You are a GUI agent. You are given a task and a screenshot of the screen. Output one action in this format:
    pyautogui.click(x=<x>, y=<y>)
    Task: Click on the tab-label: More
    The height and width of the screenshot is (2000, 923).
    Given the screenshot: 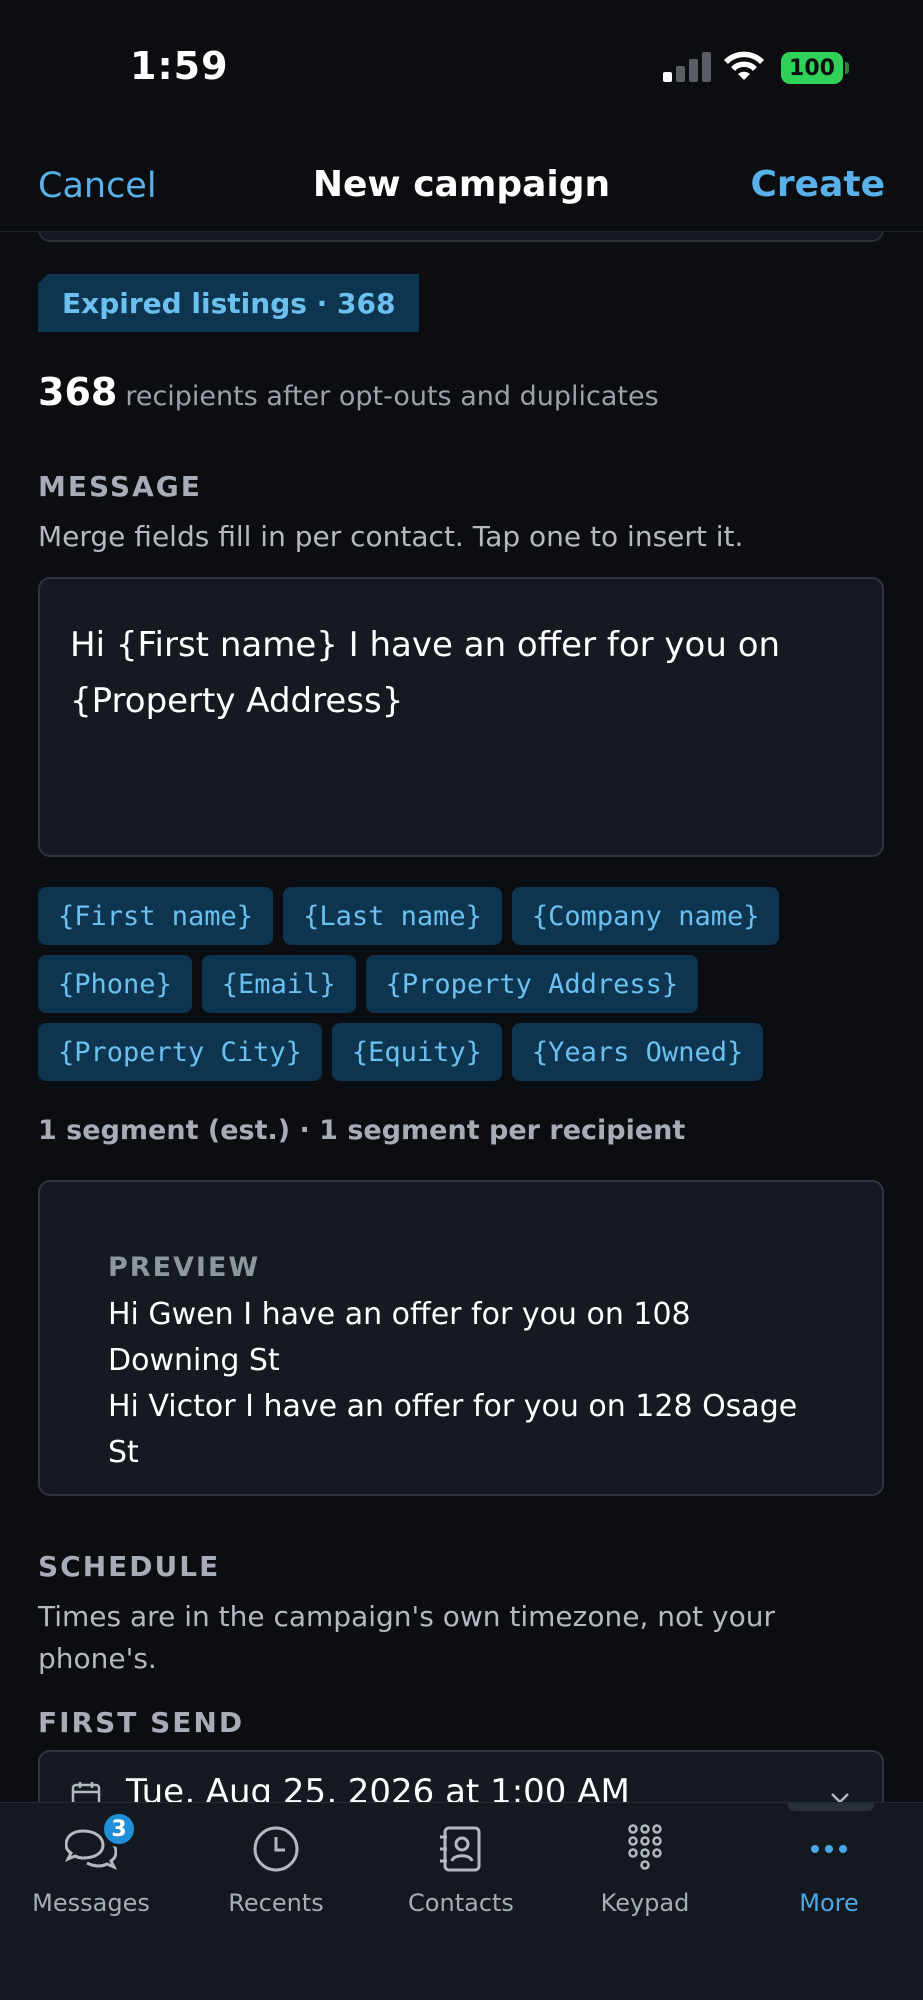 What is the action you would take?
    pyautogui.click(x=829, y=1903)
    